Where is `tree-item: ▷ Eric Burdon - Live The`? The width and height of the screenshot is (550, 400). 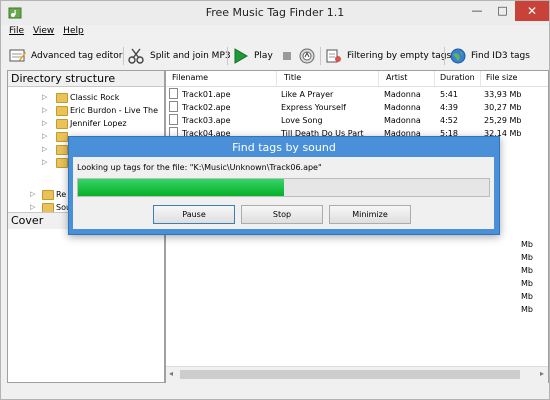
tree-item: ▷ Eric Burdon - Live The is located at coordinates (86, 110).